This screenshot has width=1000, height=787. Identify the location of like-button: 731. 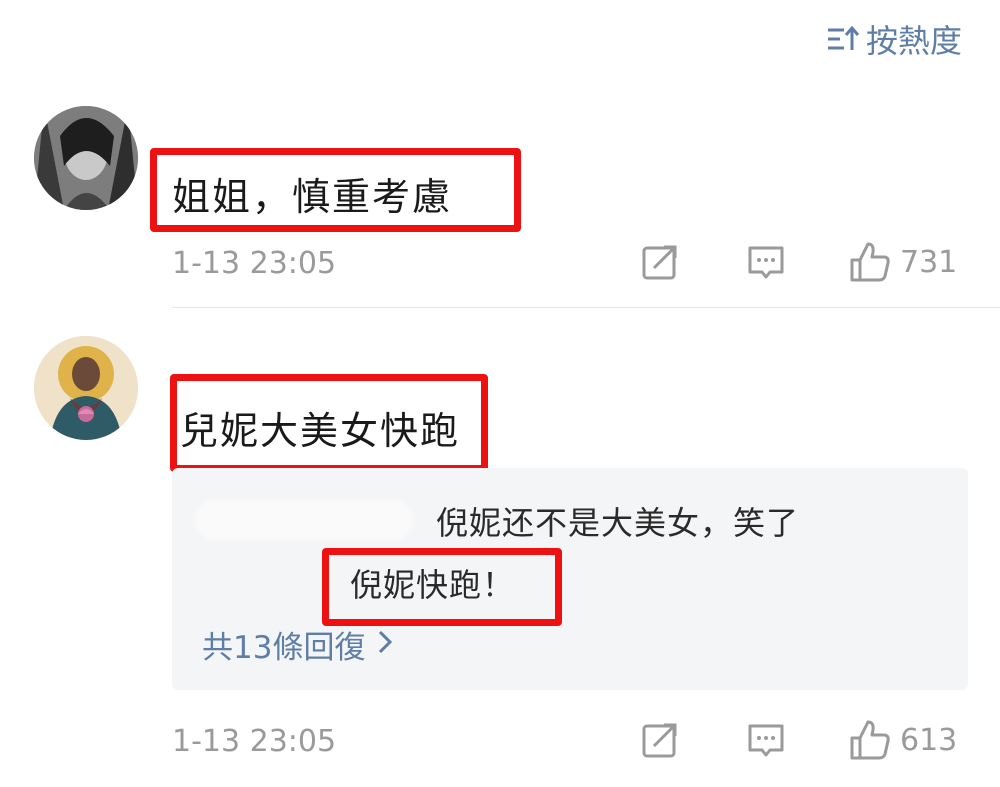
(902, 262).